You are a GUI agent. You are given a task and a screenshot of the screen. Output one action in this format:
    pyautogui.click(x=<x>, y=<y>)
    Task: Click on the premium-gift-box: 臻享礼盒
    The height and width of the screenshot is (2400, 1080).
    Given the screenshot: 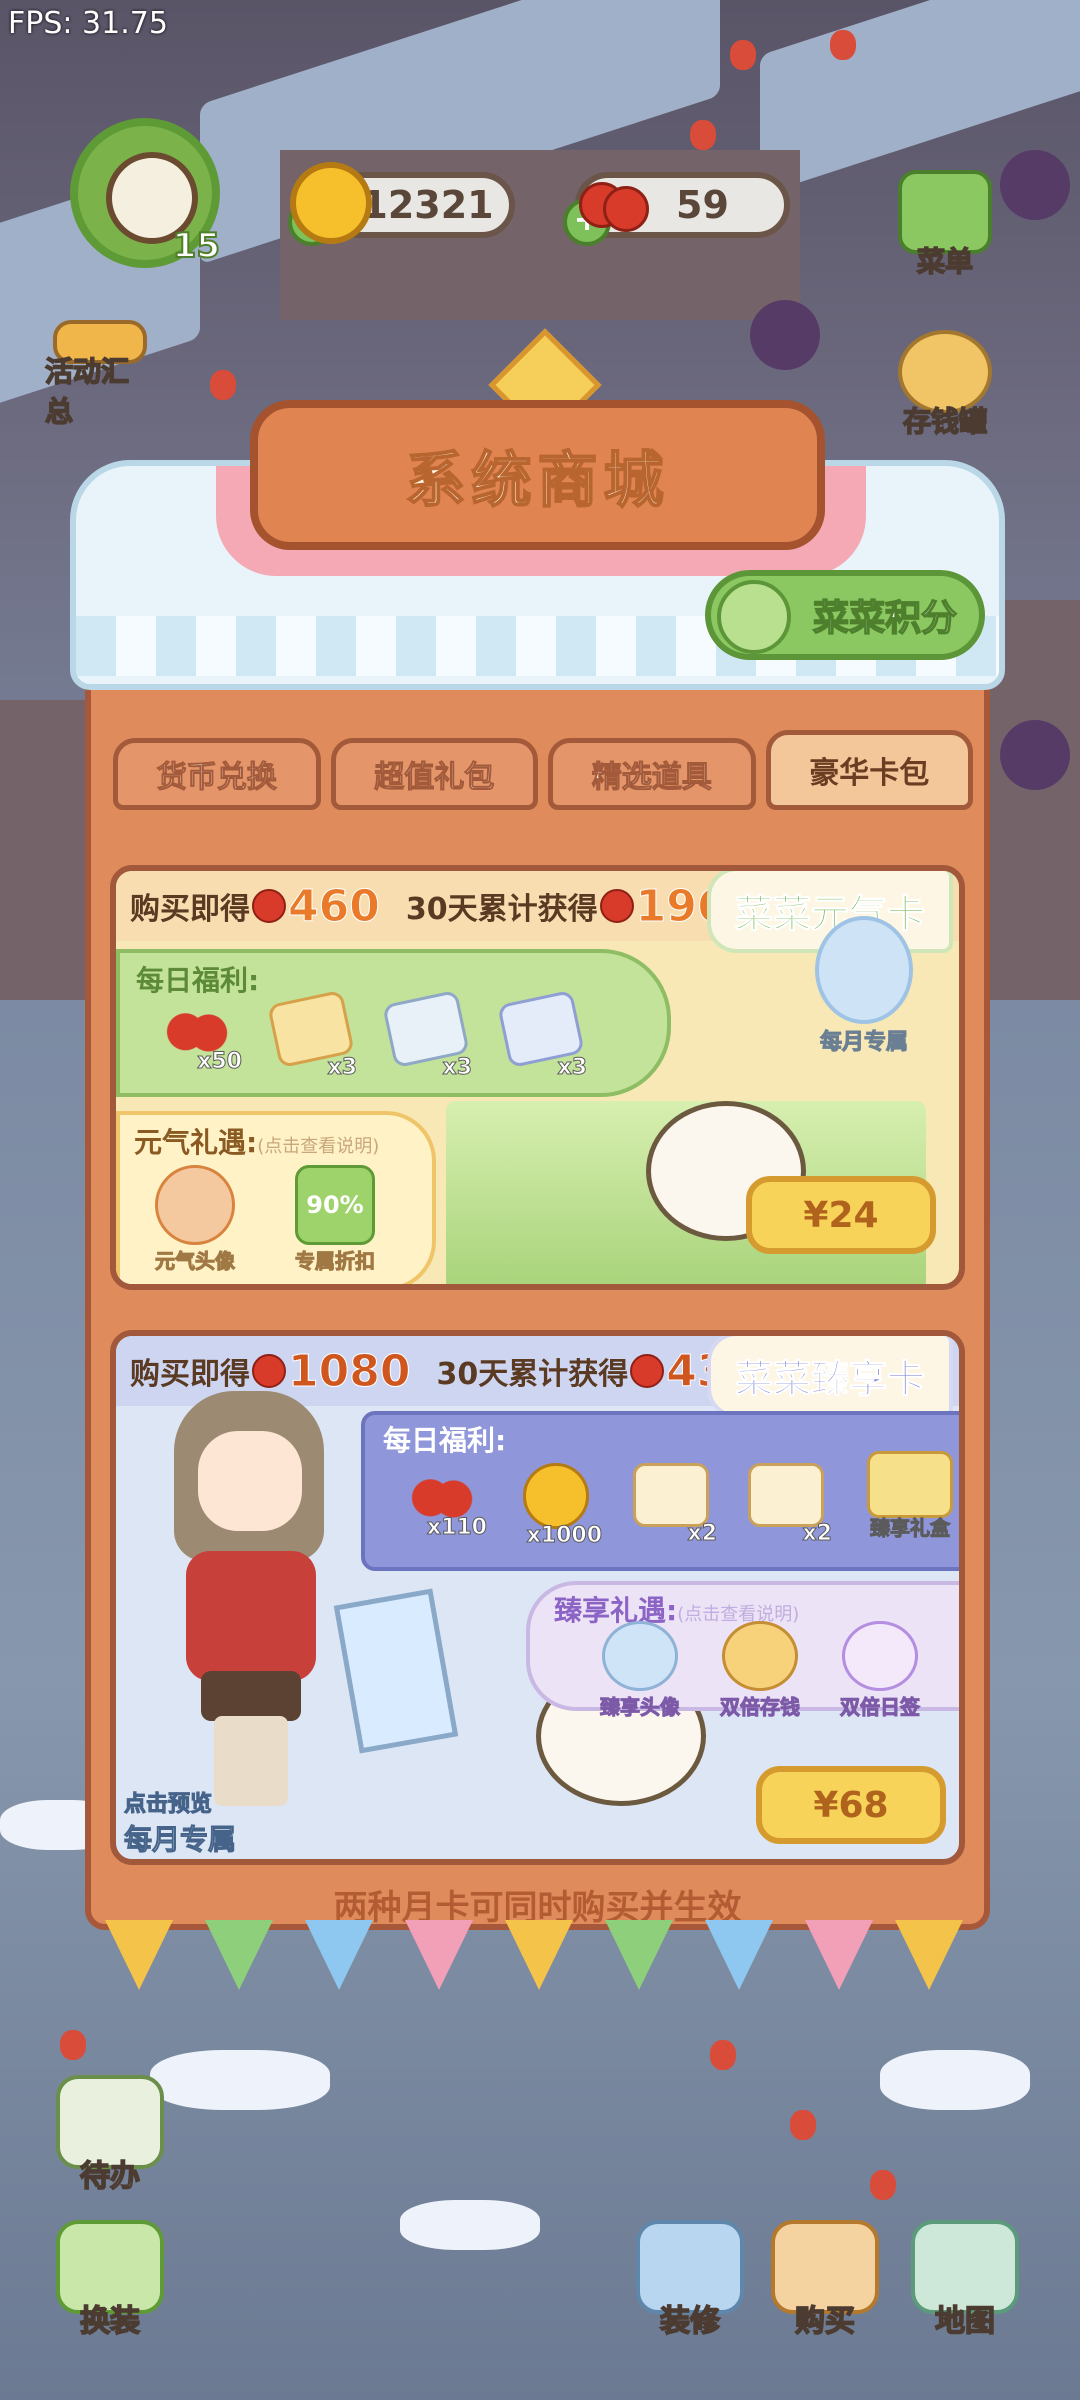 What is the action you would take?
    pyautogui.click(x=907, y=1496)
    